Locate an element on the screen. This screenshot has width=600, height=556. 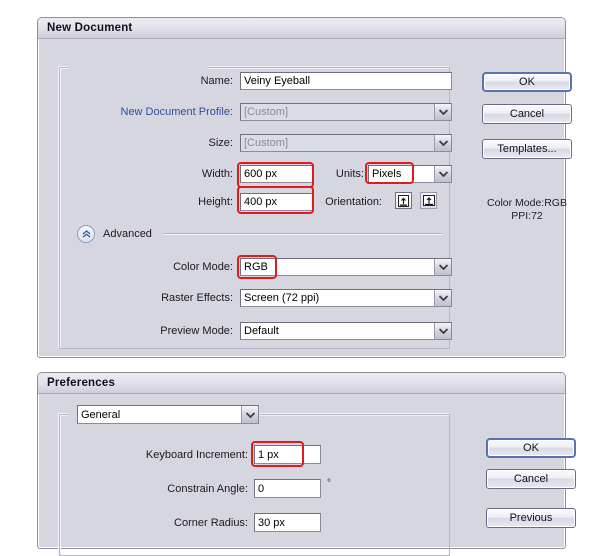
width-label: Width: is located at coordinates (217, 174).